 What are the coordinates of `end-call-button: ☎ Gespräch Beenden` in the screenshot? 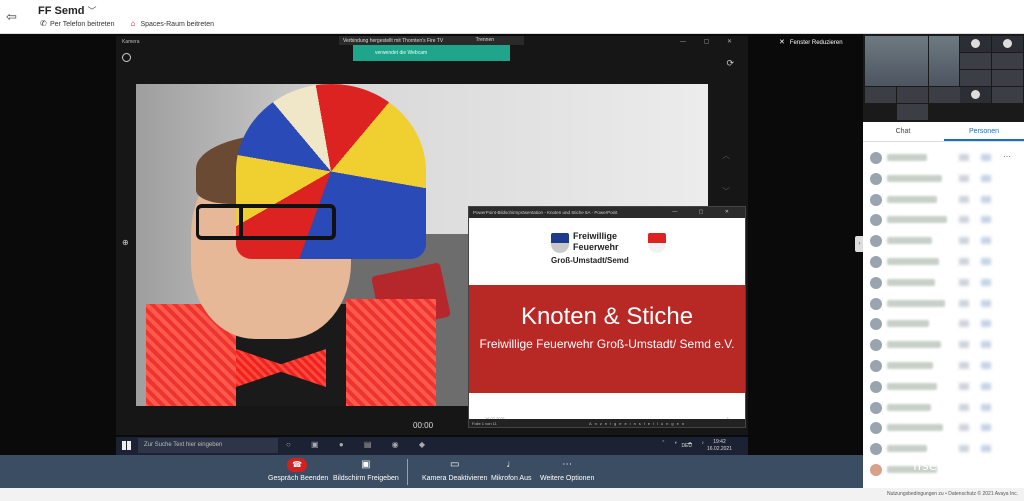 It's located at (298, 470).